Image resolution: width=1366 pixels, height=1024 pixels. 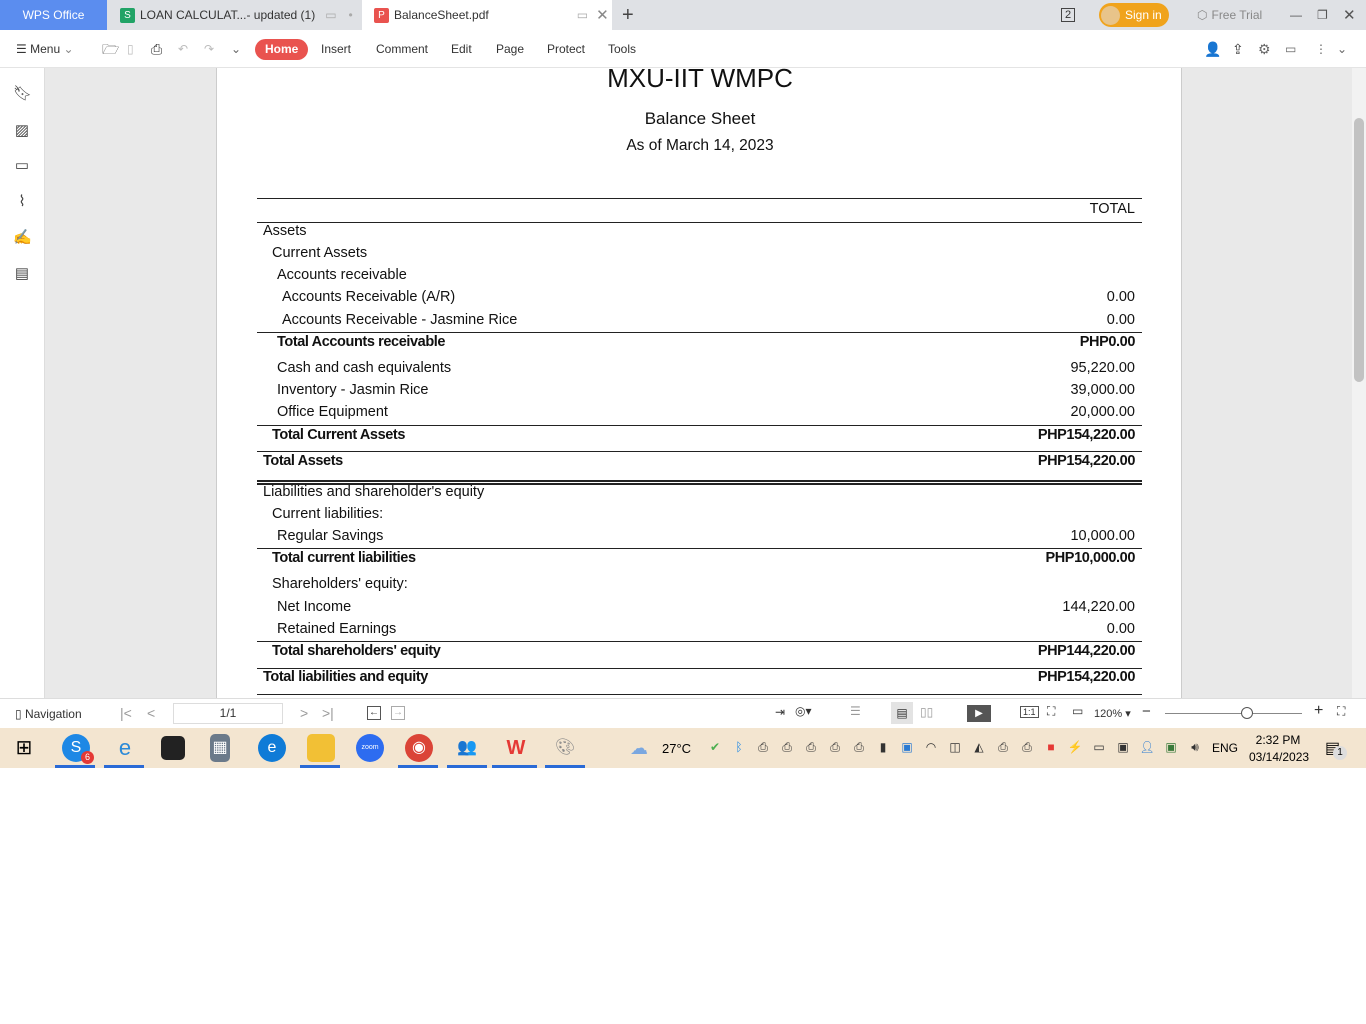 What do you see at coordinates (1112, 713) in the screenshot?
I see `zoom-select: 120% ▾` at bounding box center [1112, 713].